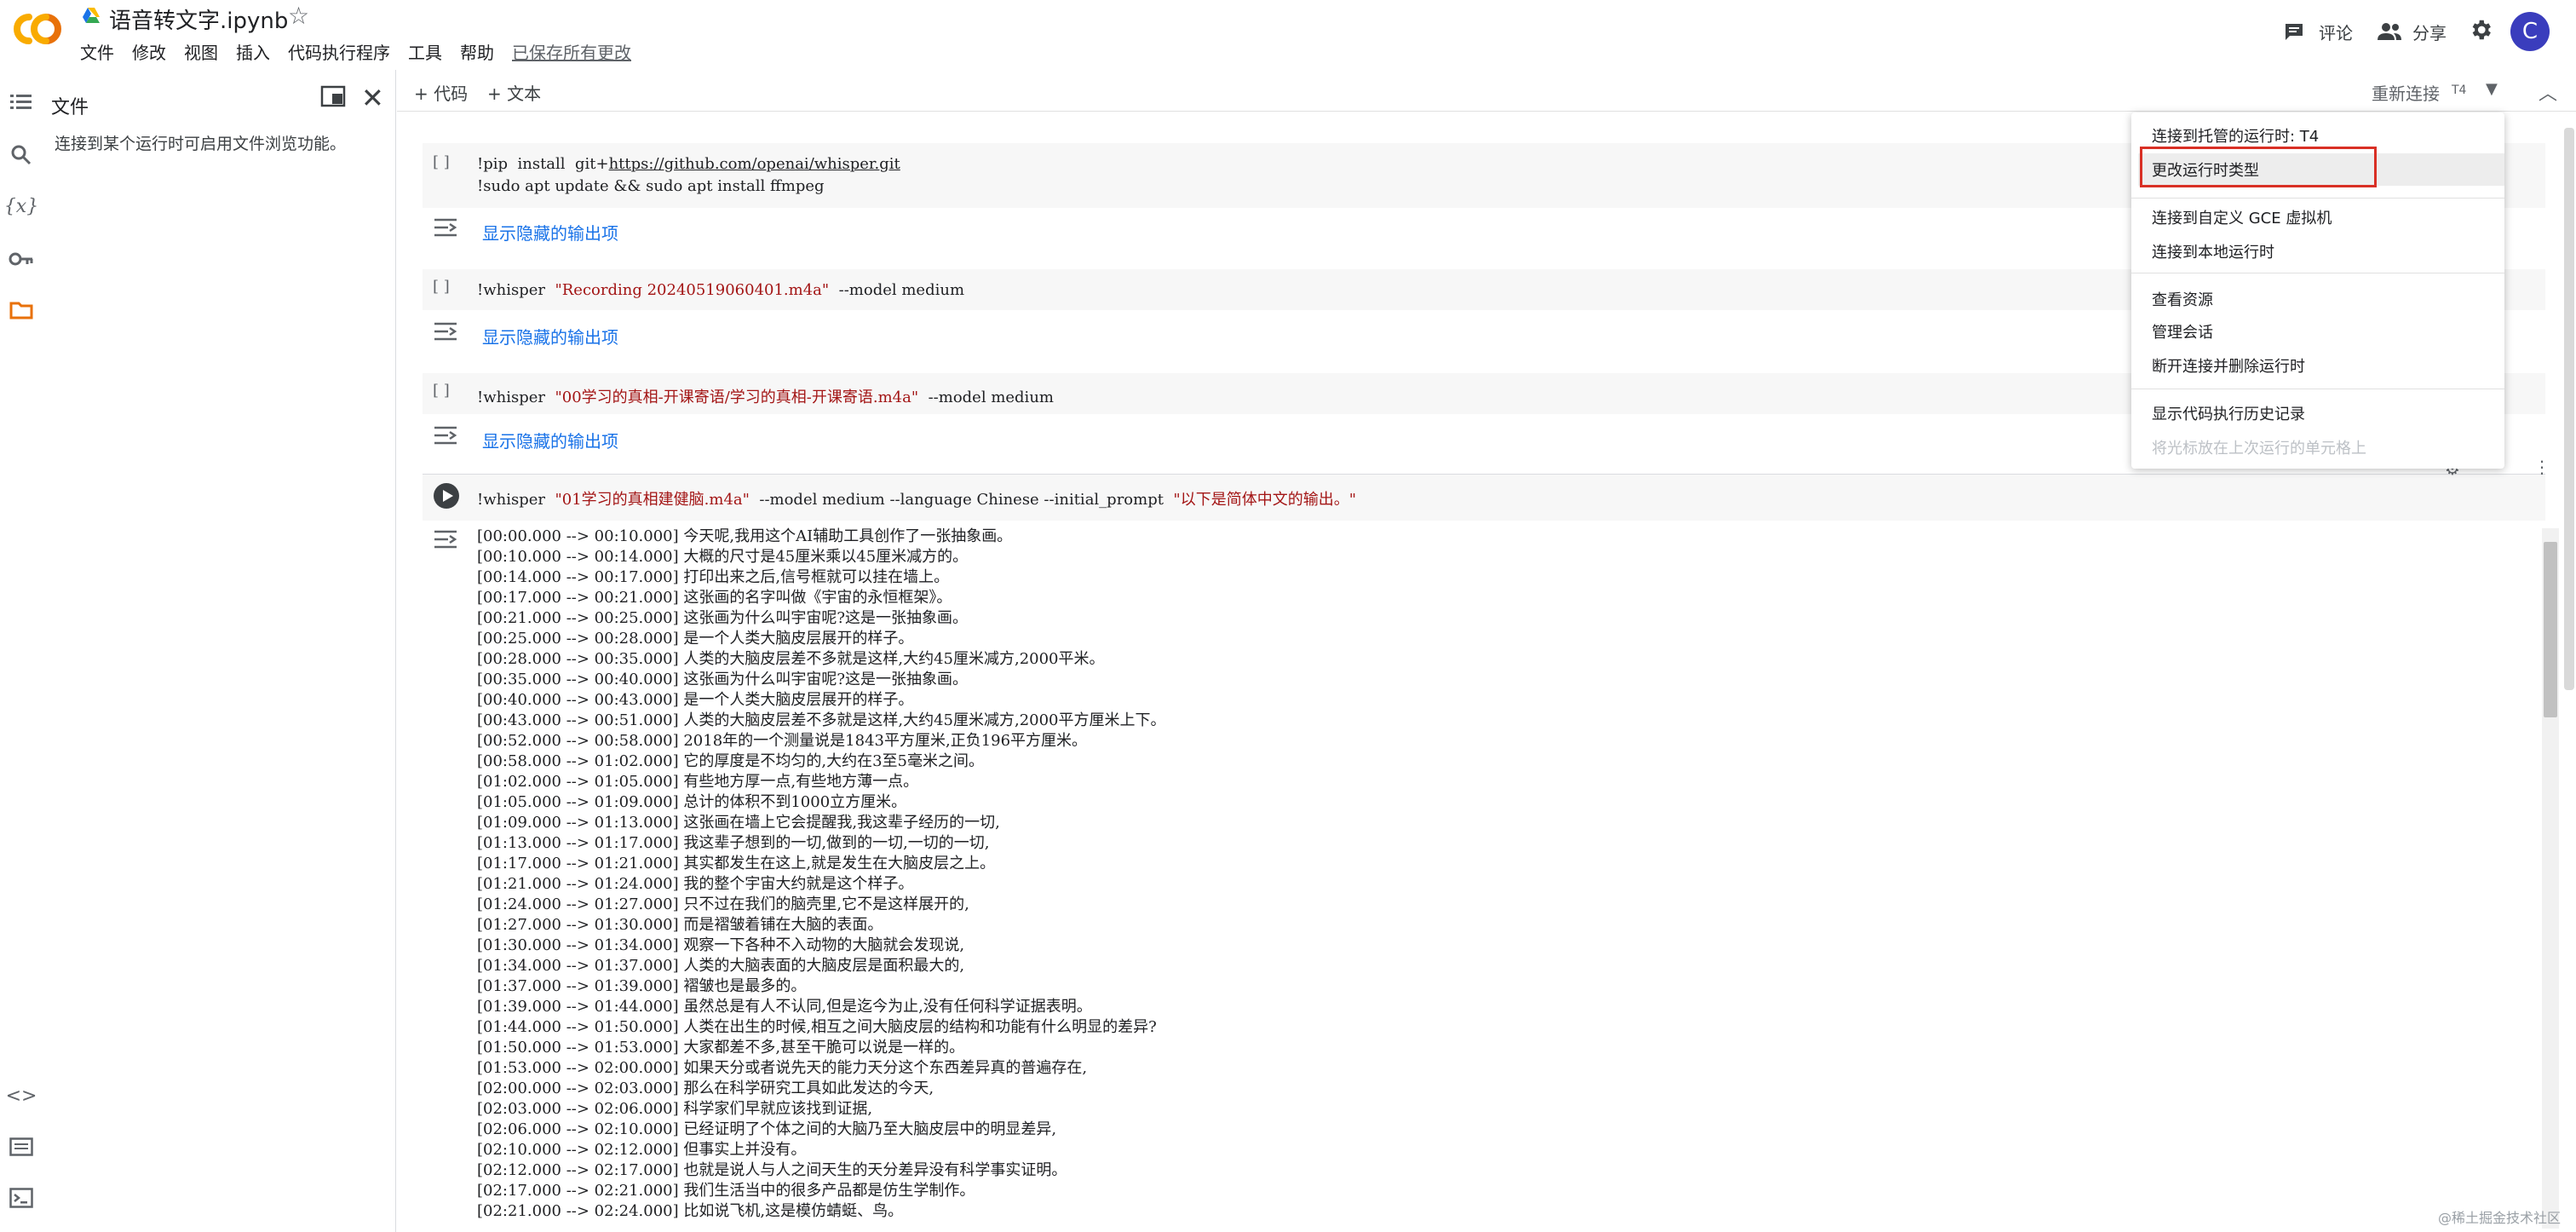 The image size is (2576, 1232). Describe the element at coordinates (38, 29) in the screenshot. I see `colab-logo-icon` at that location.